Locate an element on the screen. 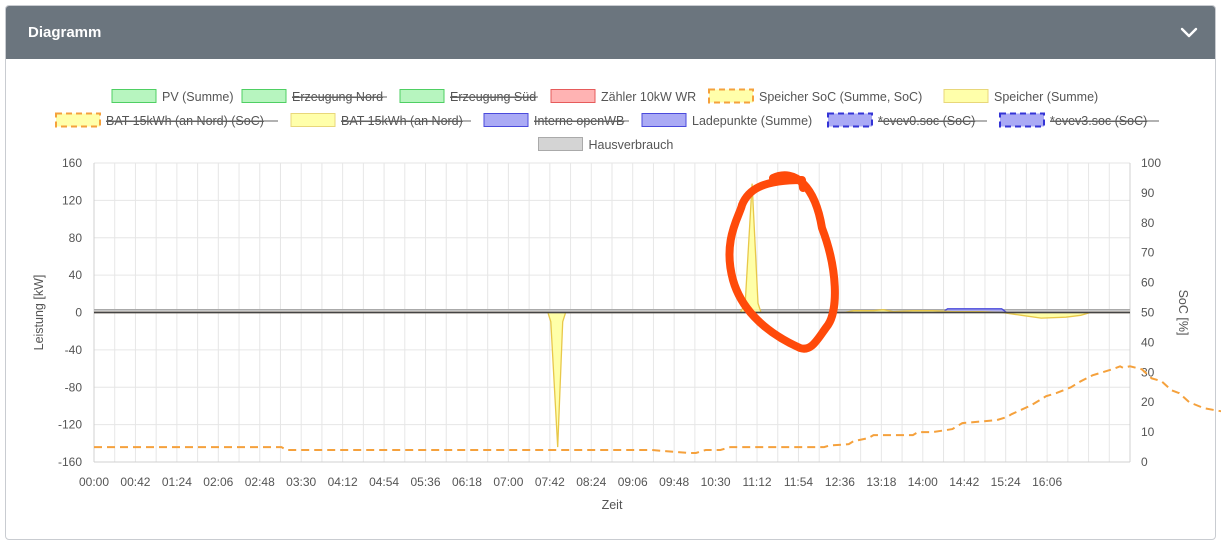 Image resolution: width=1221 pixels, height=549 pixels. x-tick-label: 01:24 is located at coordinates (177, 482).